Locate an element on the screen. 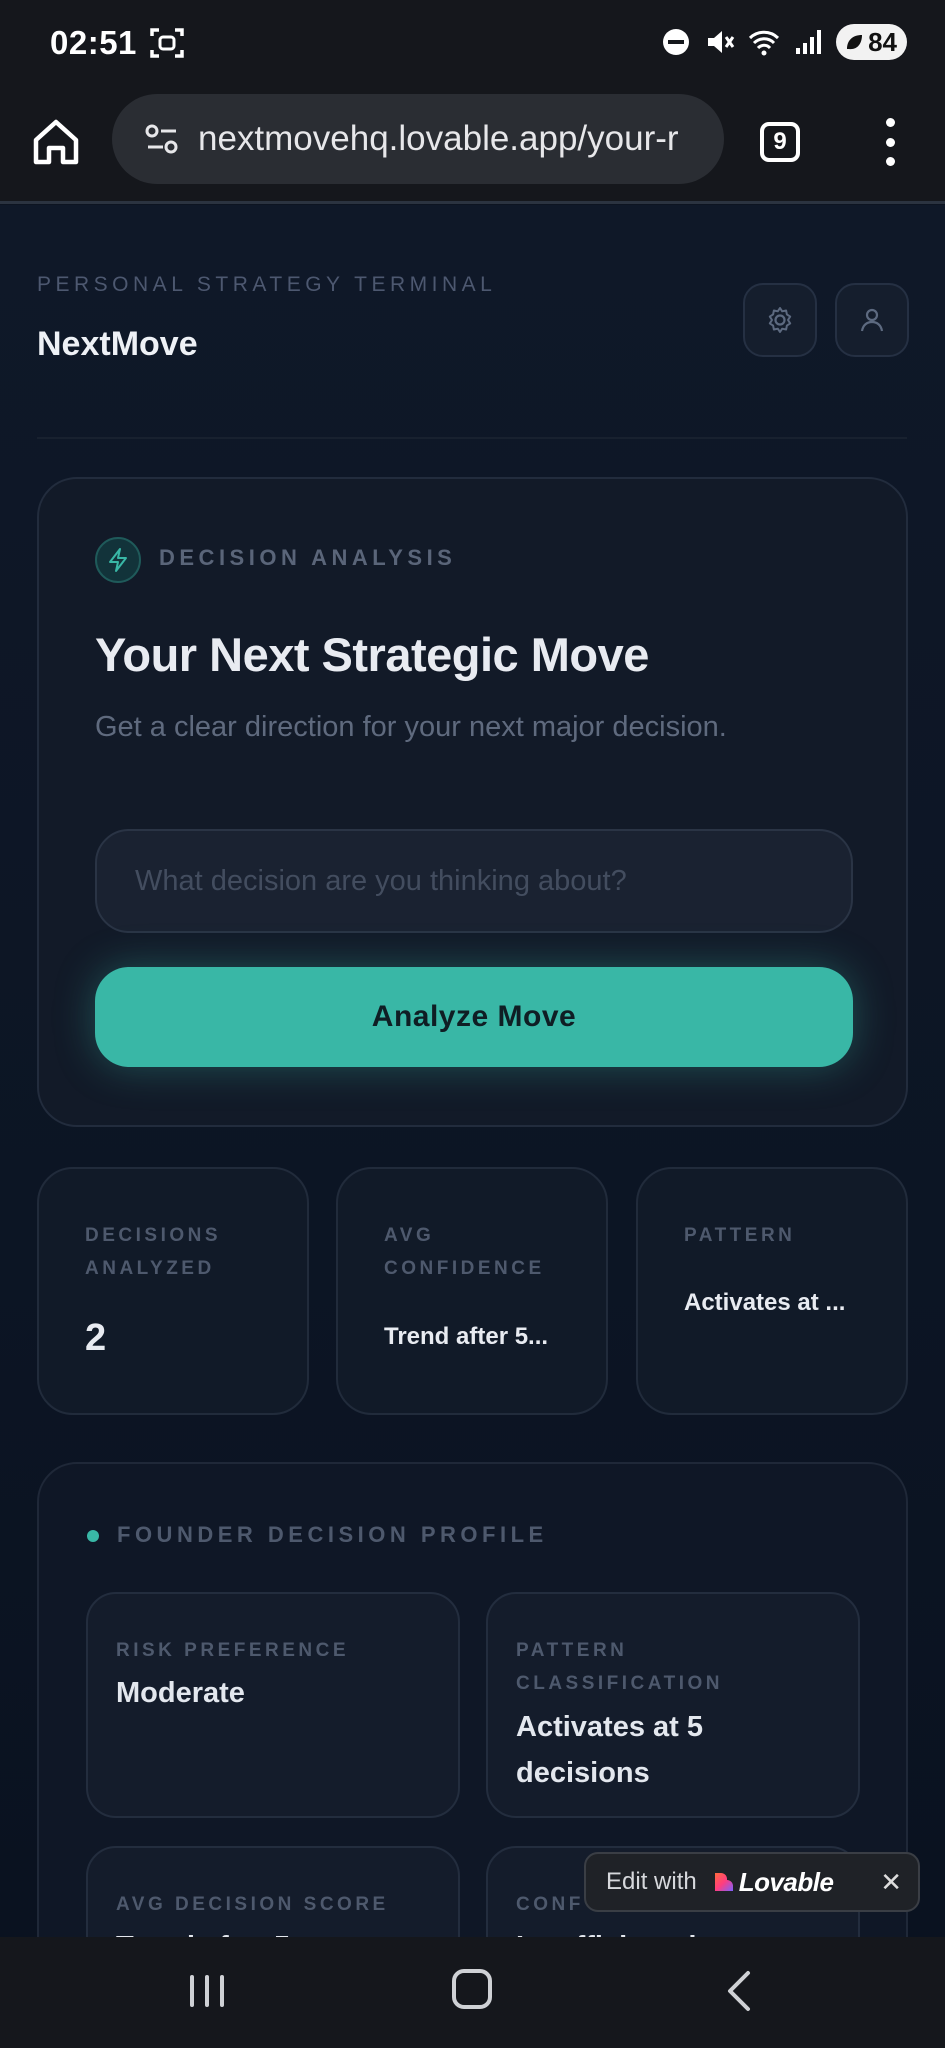 The width and height of the screenshot is (945, 2048). profile-card-label: PATTERN CLASSIFICATION is located at coordinates (619, 1667).